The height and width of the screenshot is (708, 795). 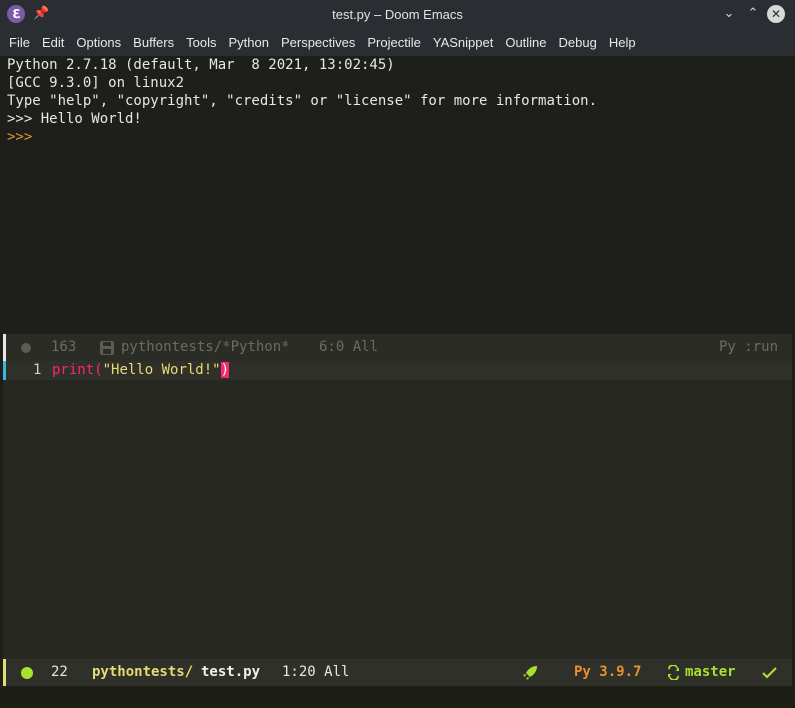 I want to click on window-title: test.py – Doom Emacs, so click(x=397, y=14).